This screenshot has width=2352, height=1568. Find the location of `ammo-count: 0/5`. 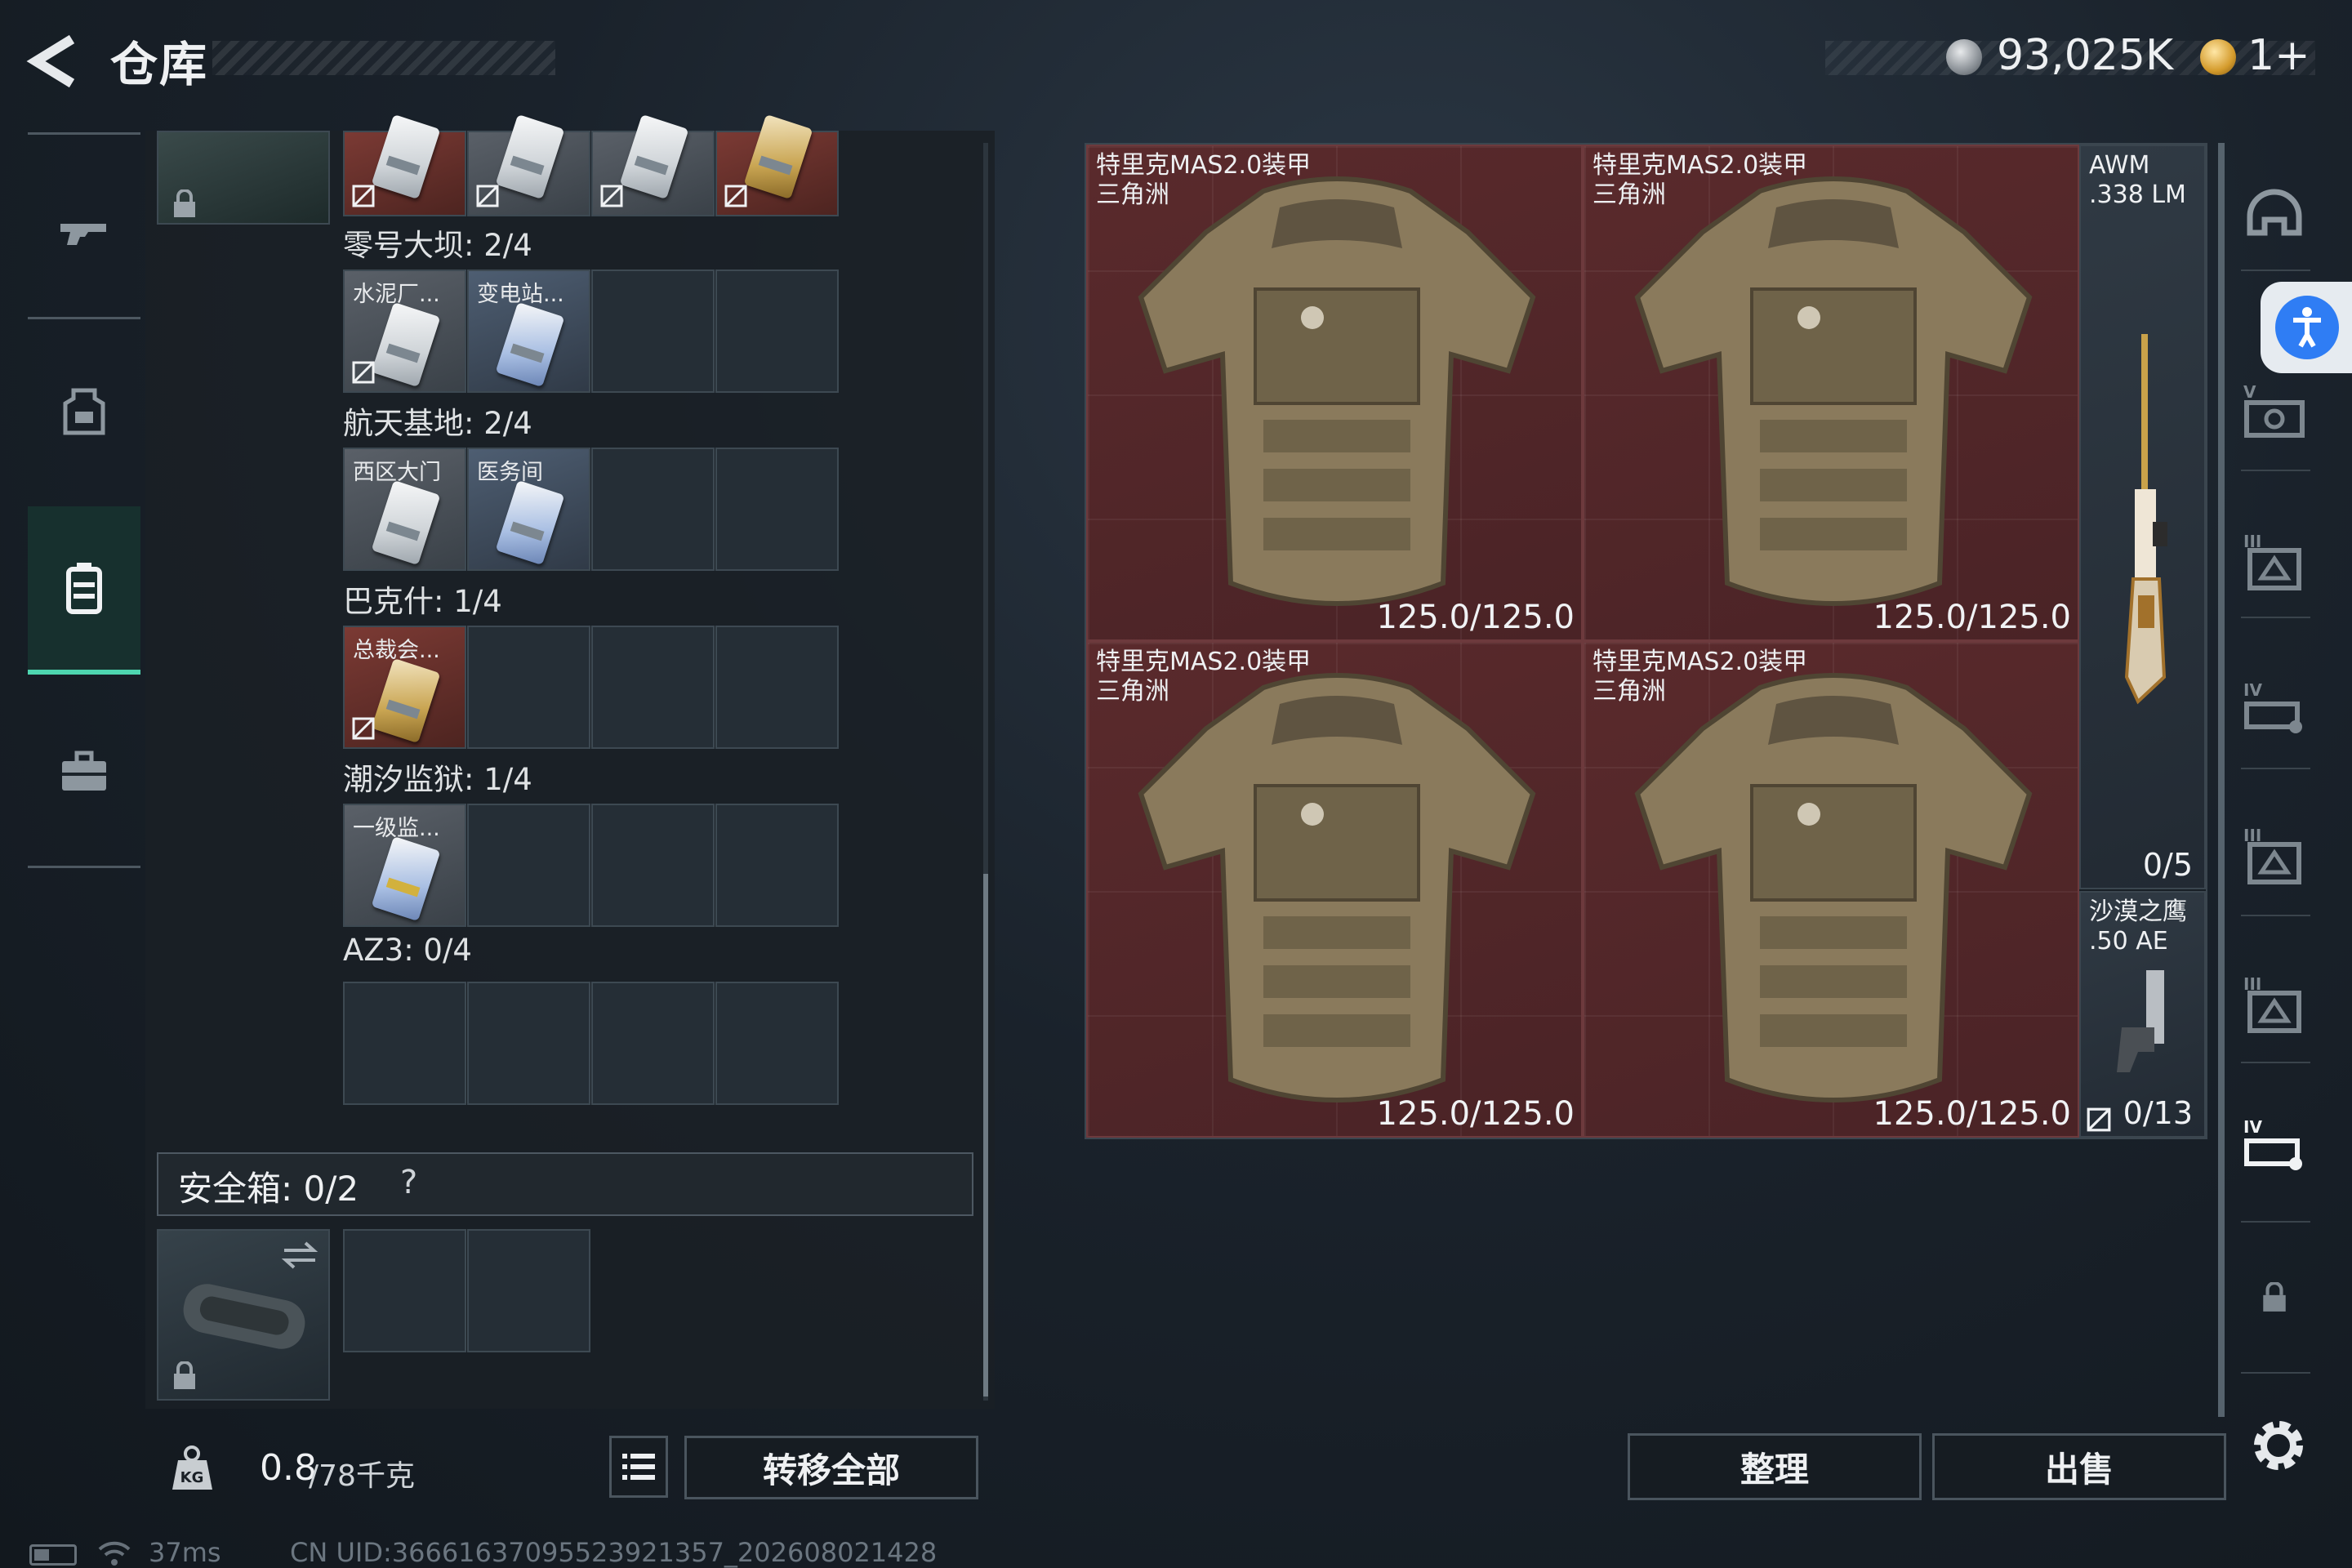

ammo-count: 0/5 is located at coordinates (2167, 865).